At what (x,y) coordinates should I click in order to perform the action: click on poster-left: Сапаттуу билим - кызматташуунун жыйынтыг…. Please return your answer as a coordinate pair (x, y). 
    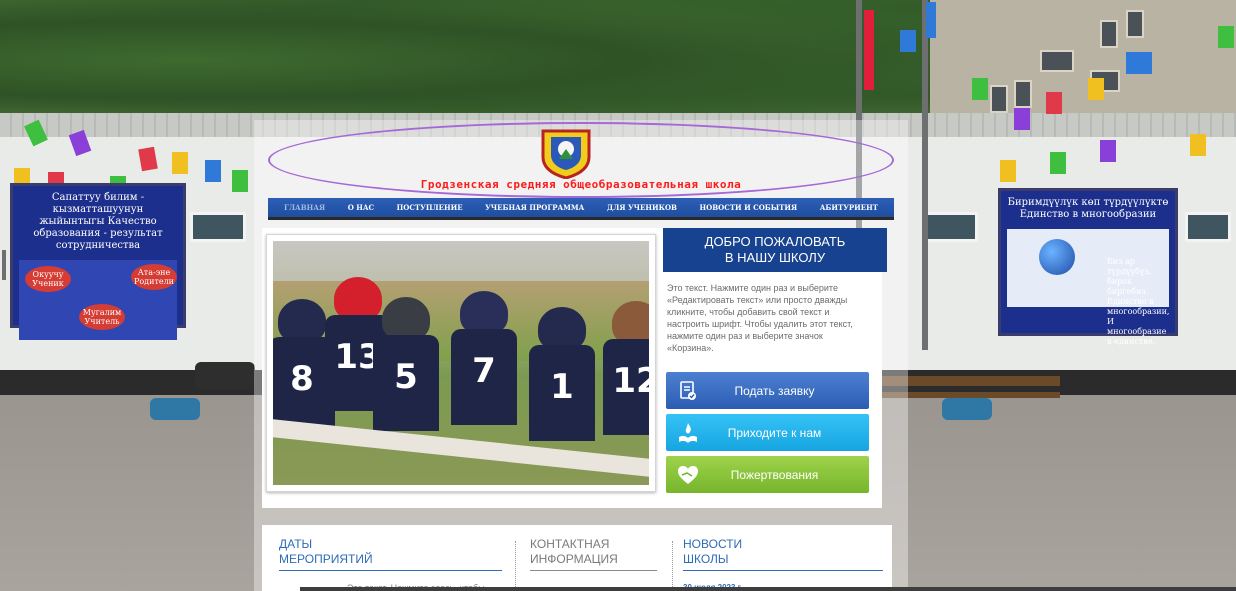
    Looking at the image, I should click on (98, 261).